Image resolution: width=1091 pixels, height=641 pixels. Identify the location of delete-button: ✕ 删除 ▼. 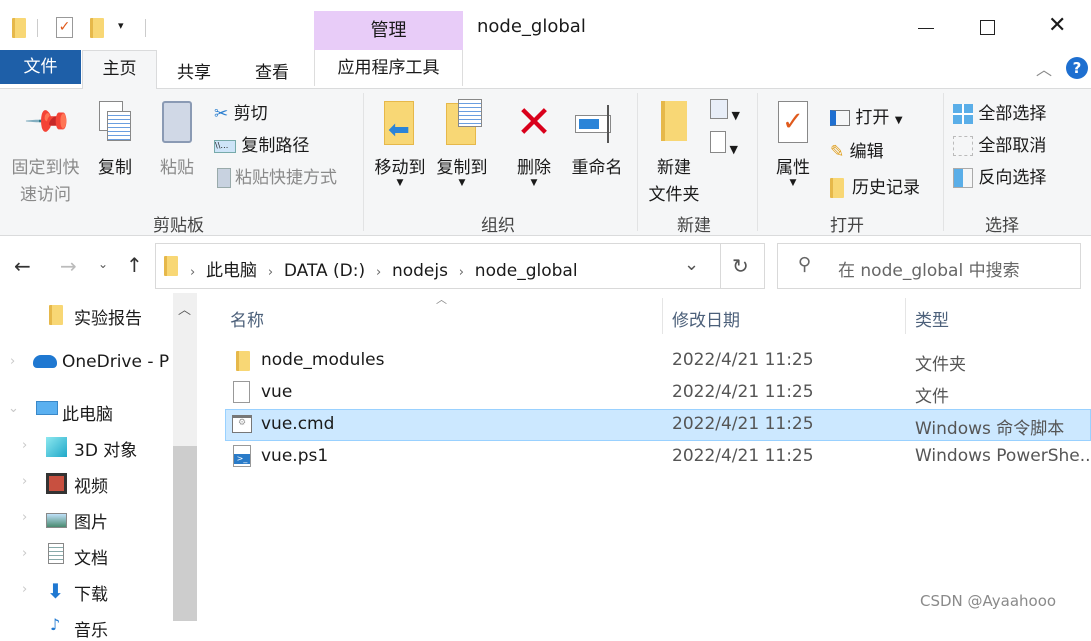
(534, 143).